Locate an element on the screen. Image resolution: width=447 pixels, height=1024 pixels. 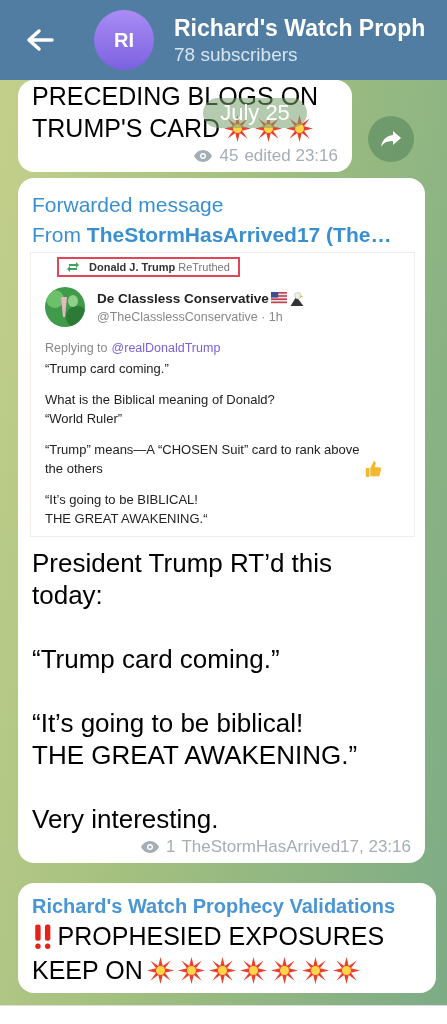
eagle-icon is located at coordinates (296, 298).